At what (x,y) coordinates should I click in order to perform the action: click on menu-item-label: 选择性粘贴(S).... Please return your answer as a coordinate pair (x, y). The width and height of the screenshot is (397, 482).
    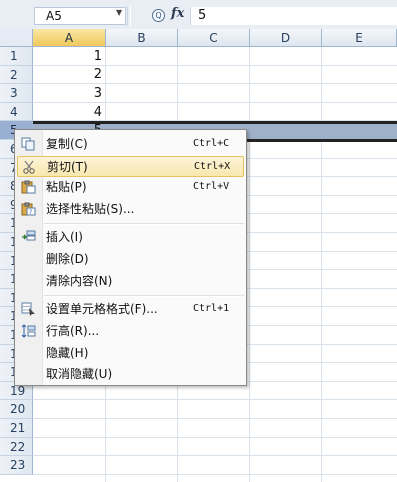
    Looking at the image, I should click on (90, 209).